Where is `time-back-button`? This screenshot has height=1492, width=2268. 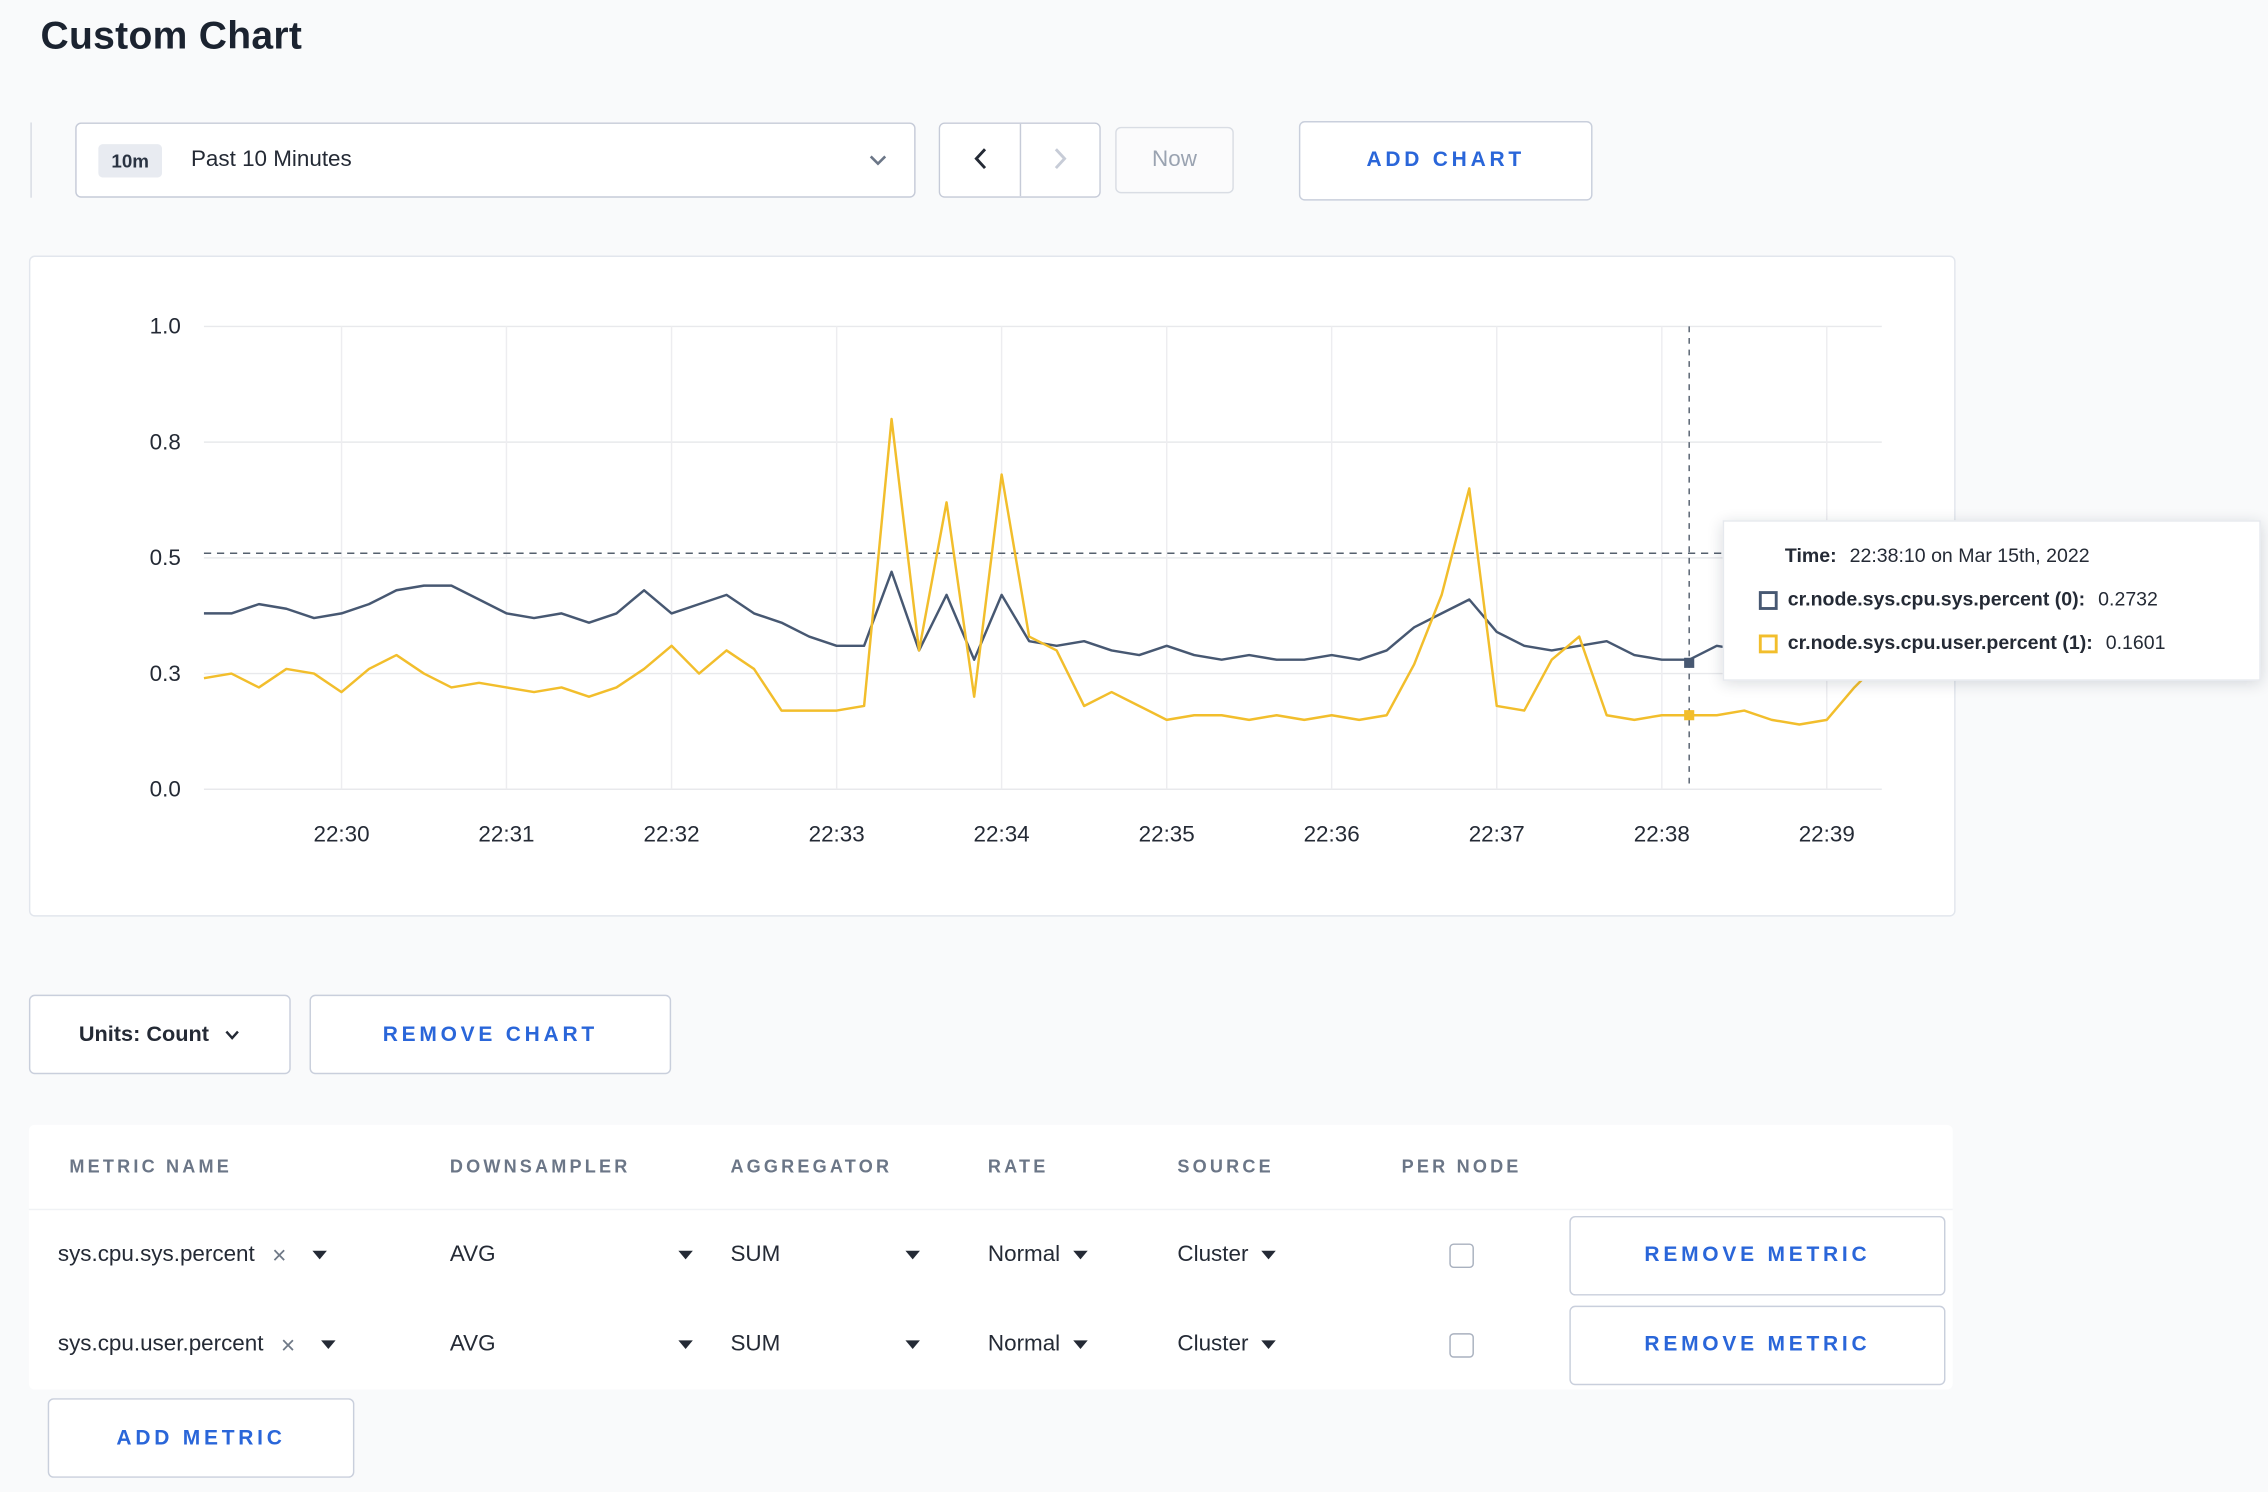 time-back-button is located at coordinates (980, 160).